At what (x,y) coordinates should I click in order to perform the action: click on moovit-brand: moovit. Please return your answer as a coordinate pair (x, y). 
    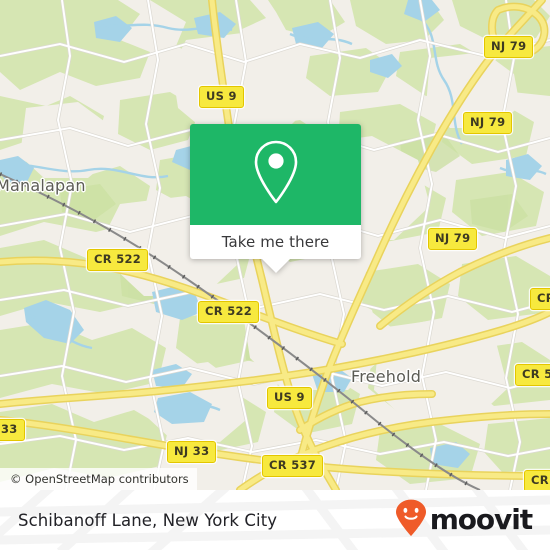
    Looking at the image, I should click on (464, 520).